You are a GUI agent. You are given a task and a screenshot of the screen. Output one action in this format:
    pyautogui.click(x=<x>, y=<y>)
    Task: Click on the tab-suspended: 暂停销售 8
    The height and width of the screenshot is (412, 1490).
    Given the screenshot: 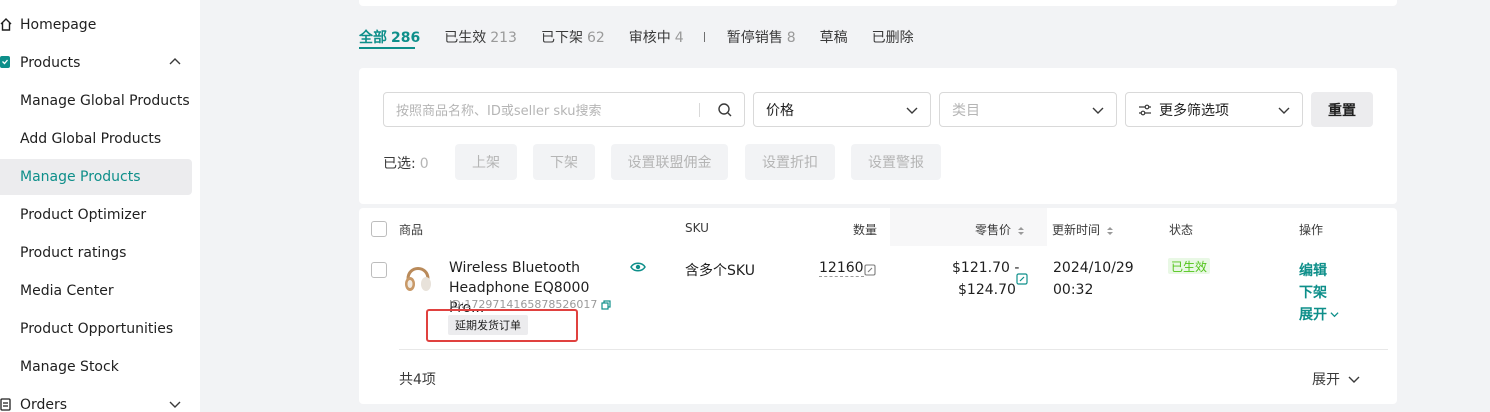 What is the action you would take?
    pyautogui.click(x=761, y=37)
    